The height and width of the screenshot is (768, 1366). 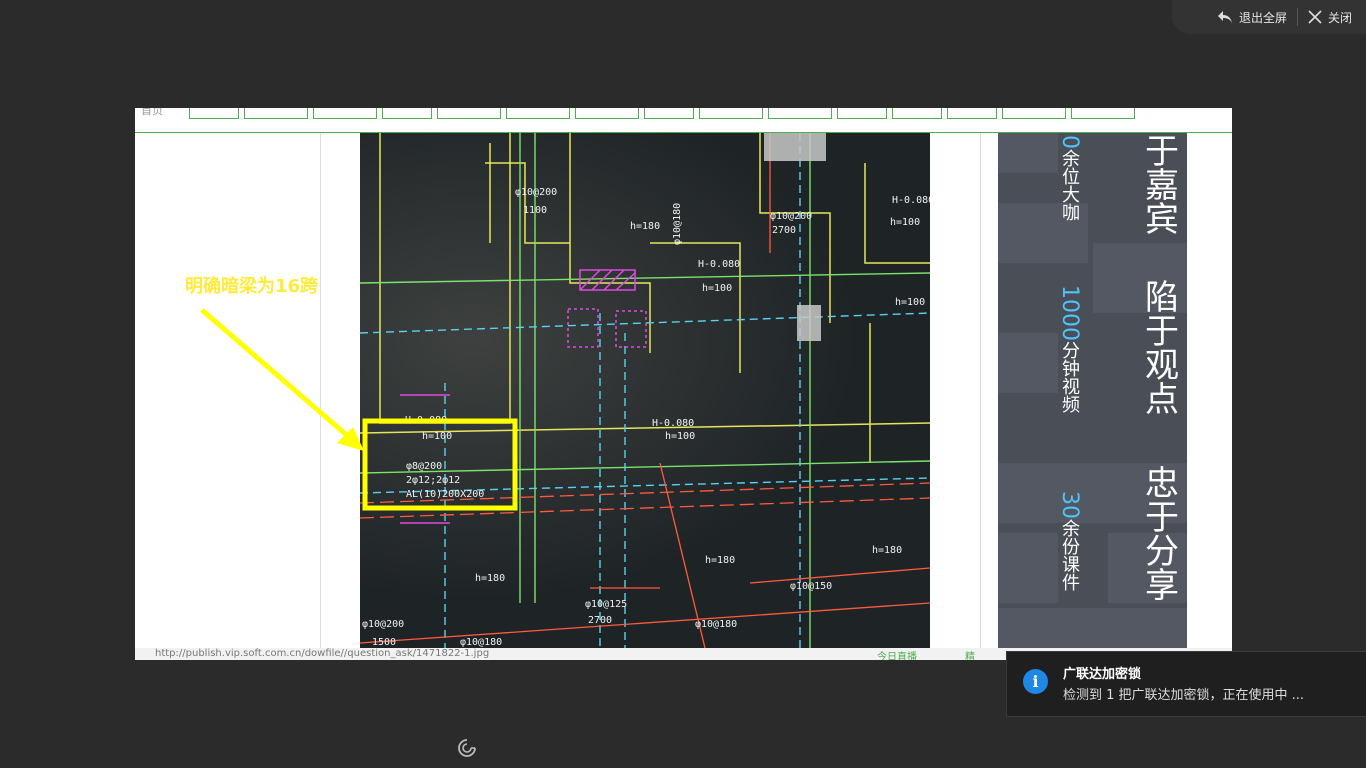 I want to click on stat-number: 30, so click(x=1069, y=505).